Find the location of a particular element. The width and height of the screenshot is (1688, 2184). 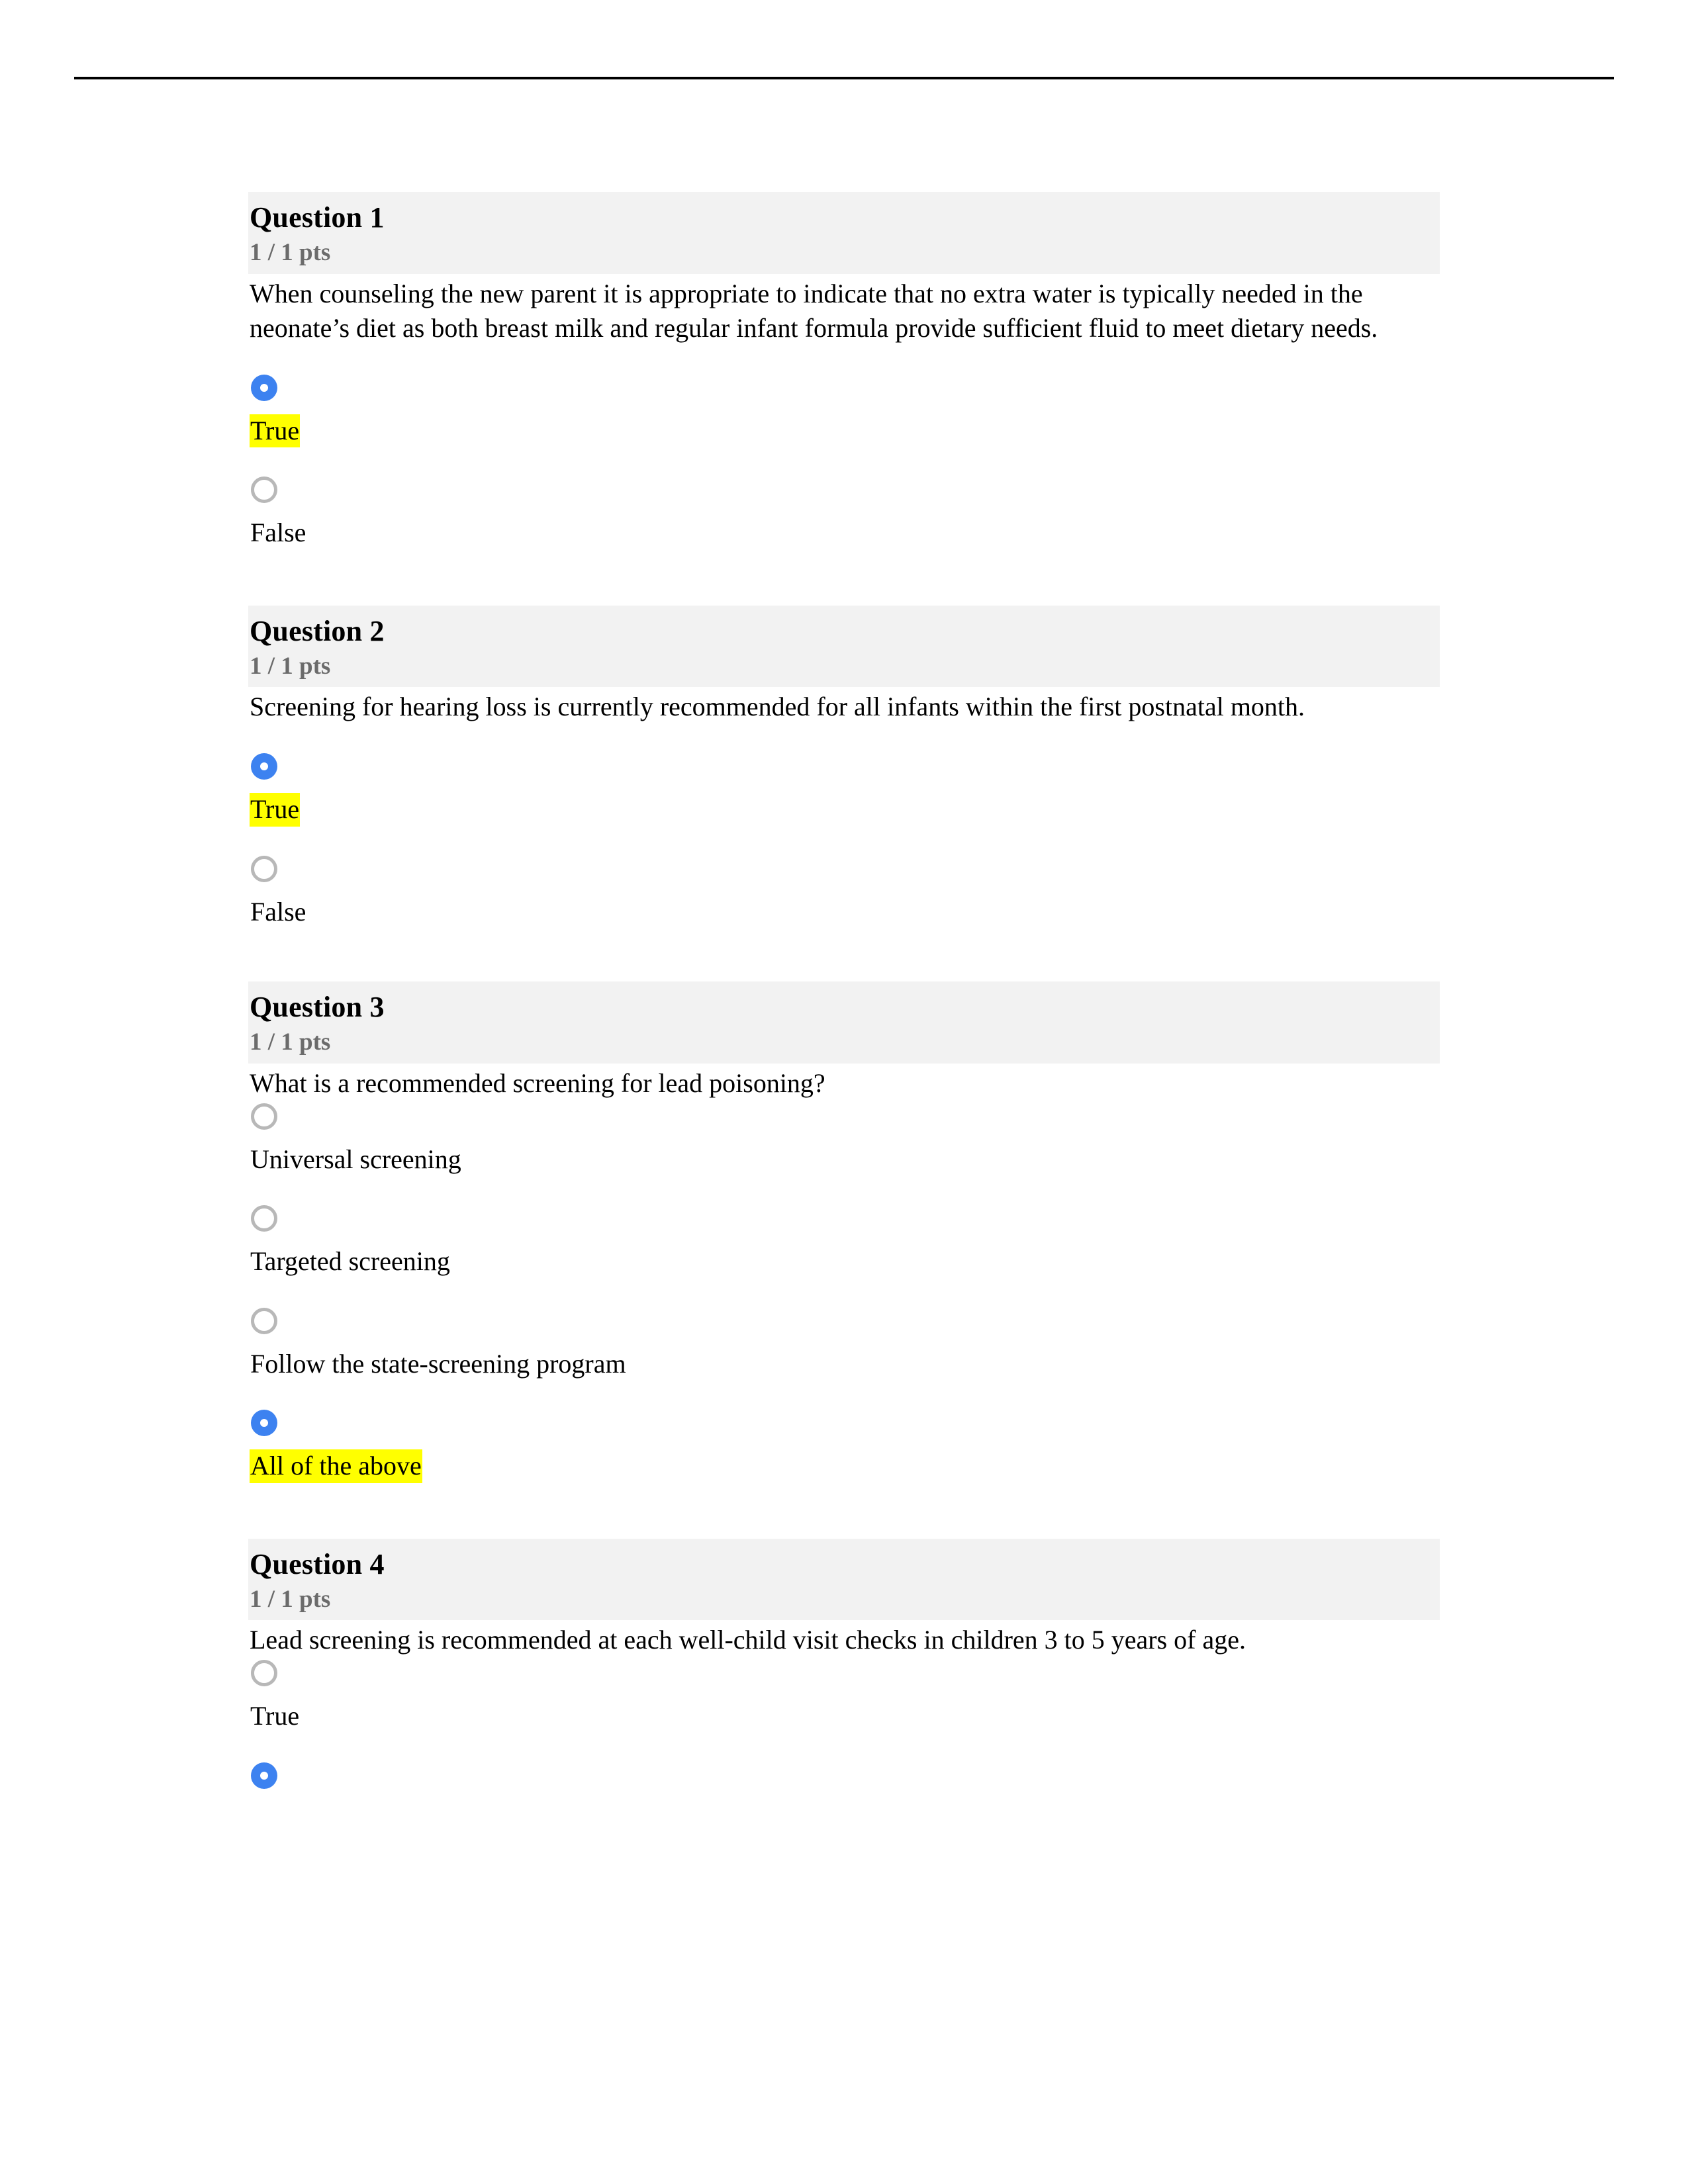

question-title: Question 3 is located at coordinates (317, 1007).